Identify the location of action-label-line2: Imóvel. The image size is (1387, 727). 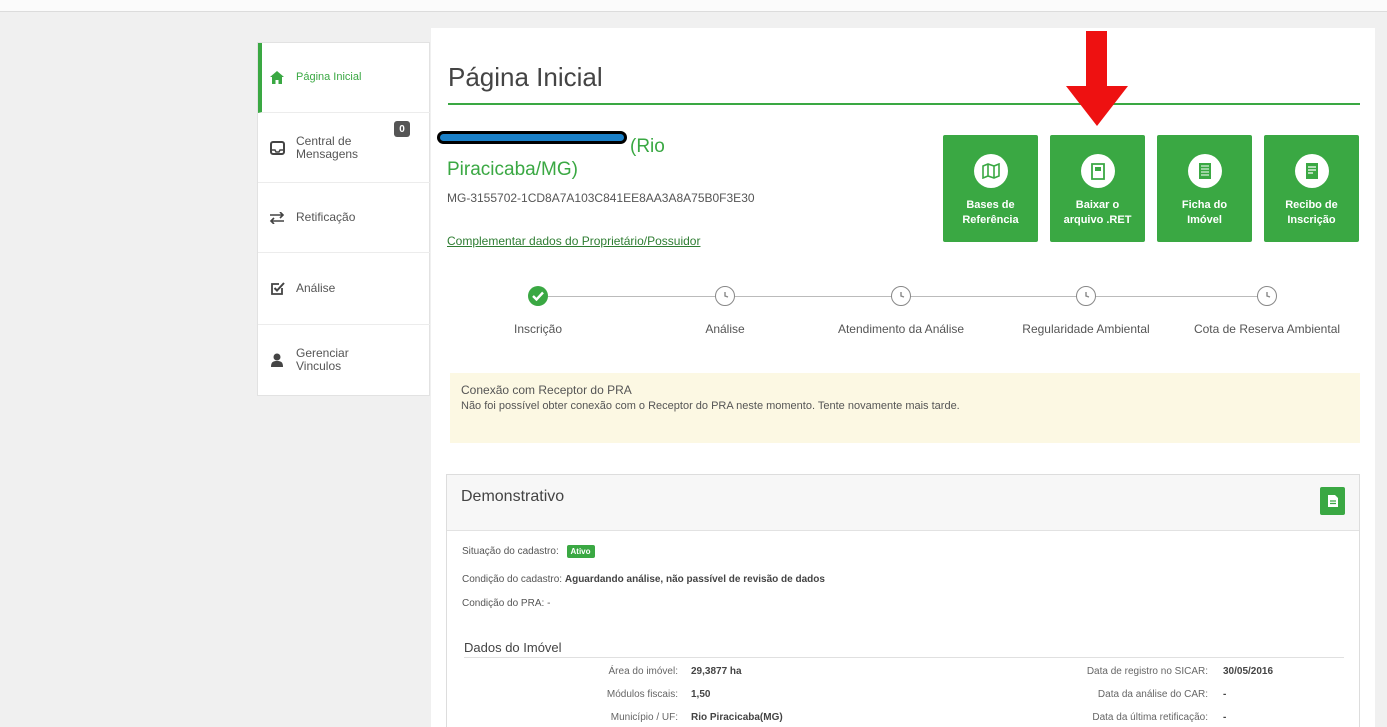
(1204, 220).